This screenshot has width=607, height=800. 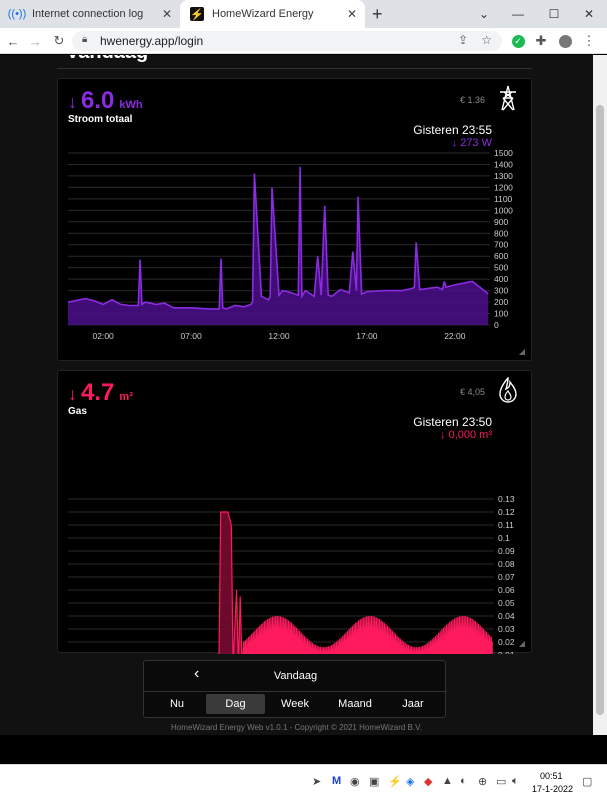 What do you see at coordinates (552, 789) in the screenshot?
I see `clock-date: 17-1-2022` at bounding box center [552, 789].